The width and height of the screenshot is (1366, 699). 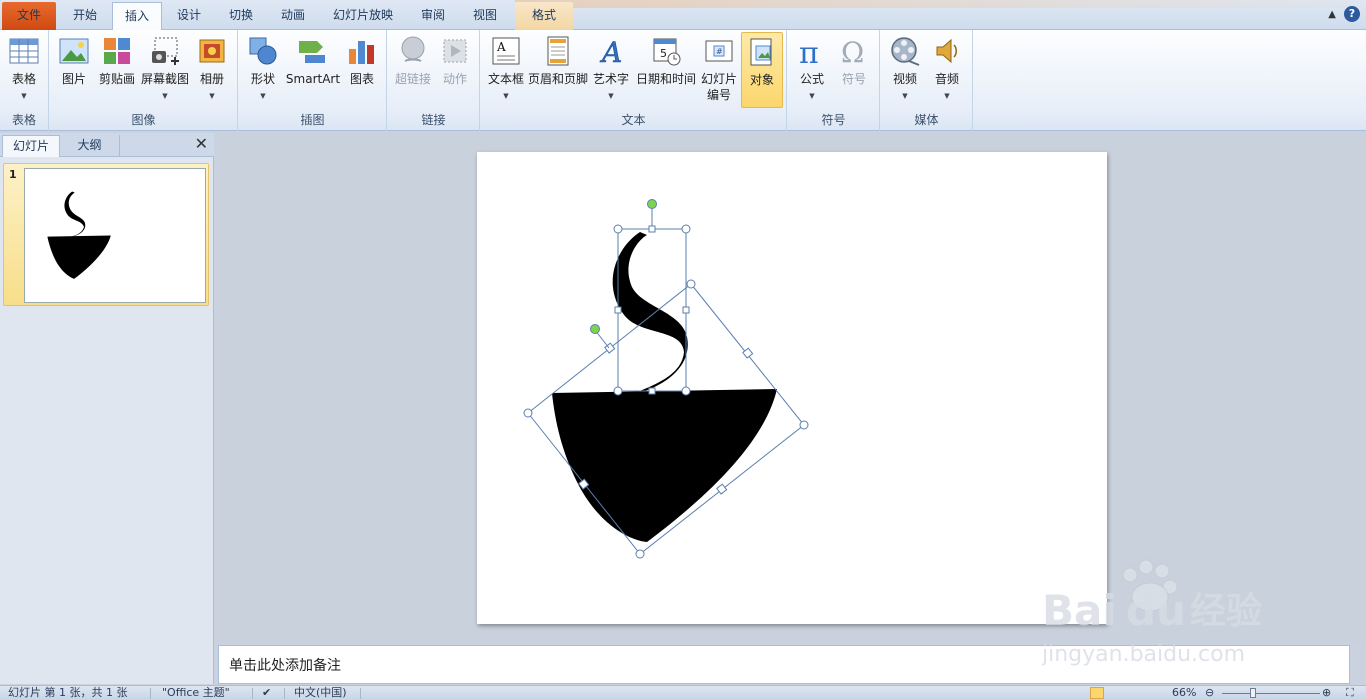 What do you see at coordinates (485, 16) in the screenshot?
I see `tab-view: 视图` at bounding box center [485, 16].